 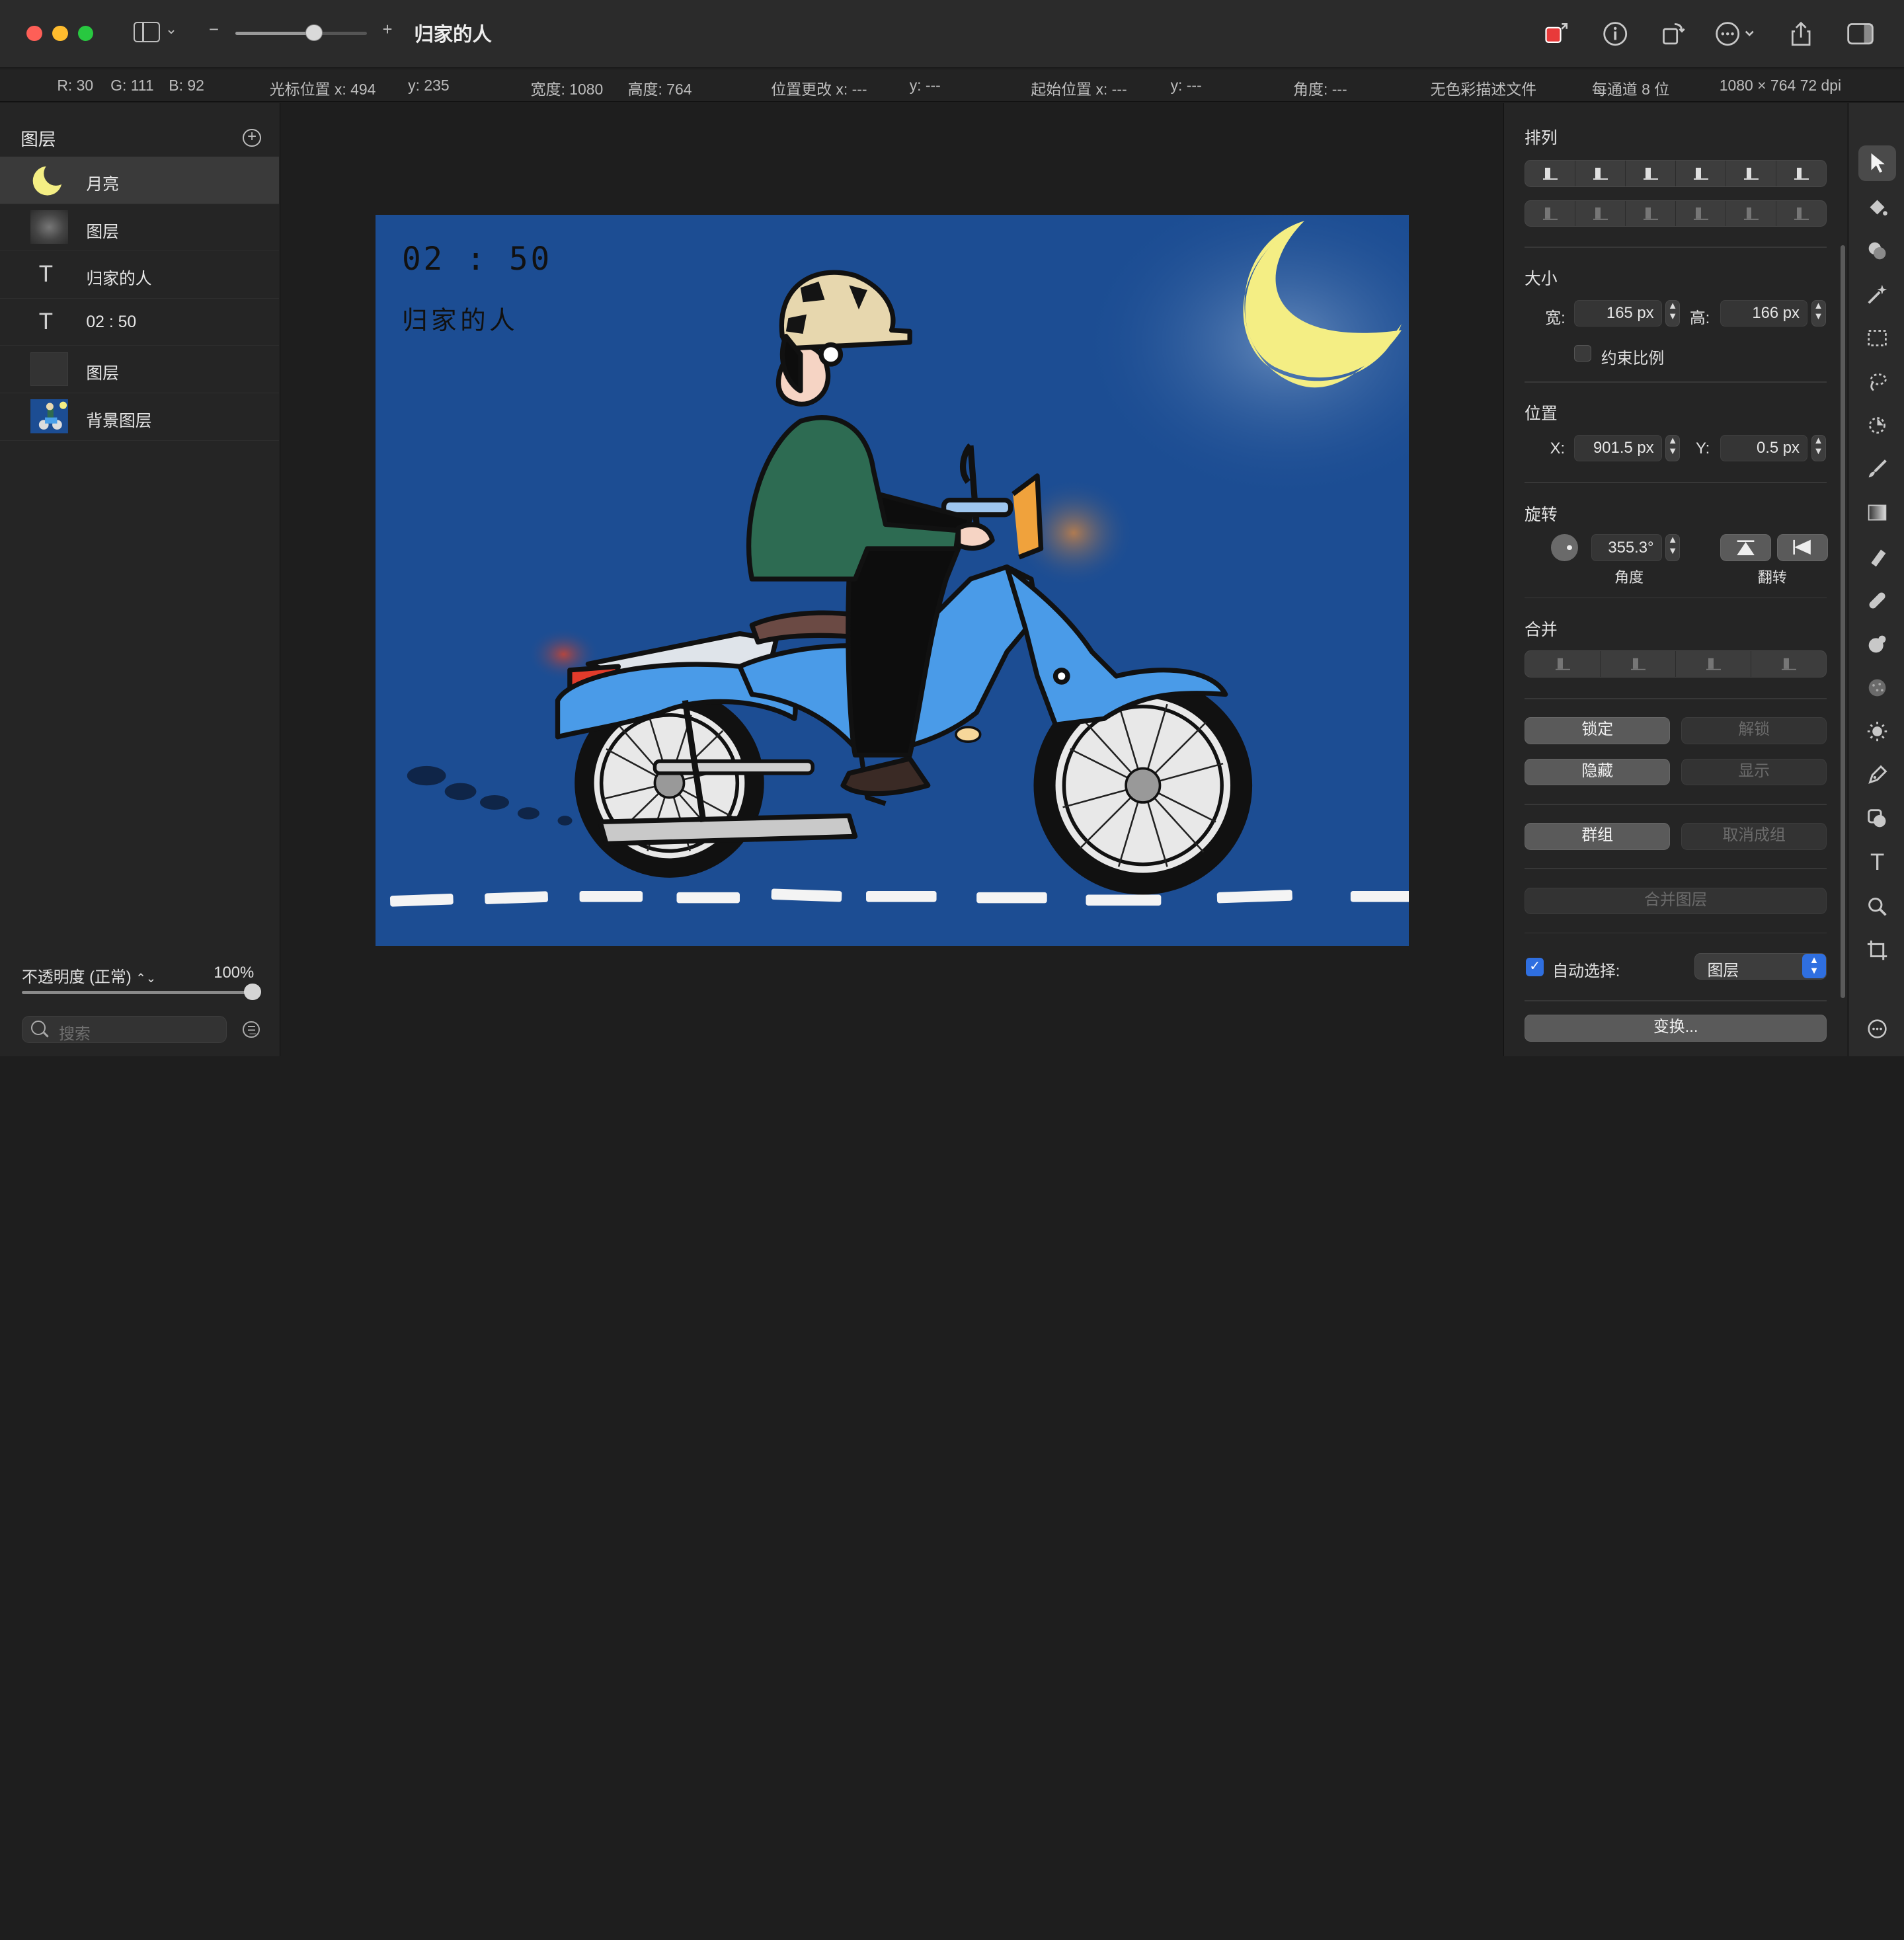 I want to click on align-left-button, so click(x=1701, y=173).